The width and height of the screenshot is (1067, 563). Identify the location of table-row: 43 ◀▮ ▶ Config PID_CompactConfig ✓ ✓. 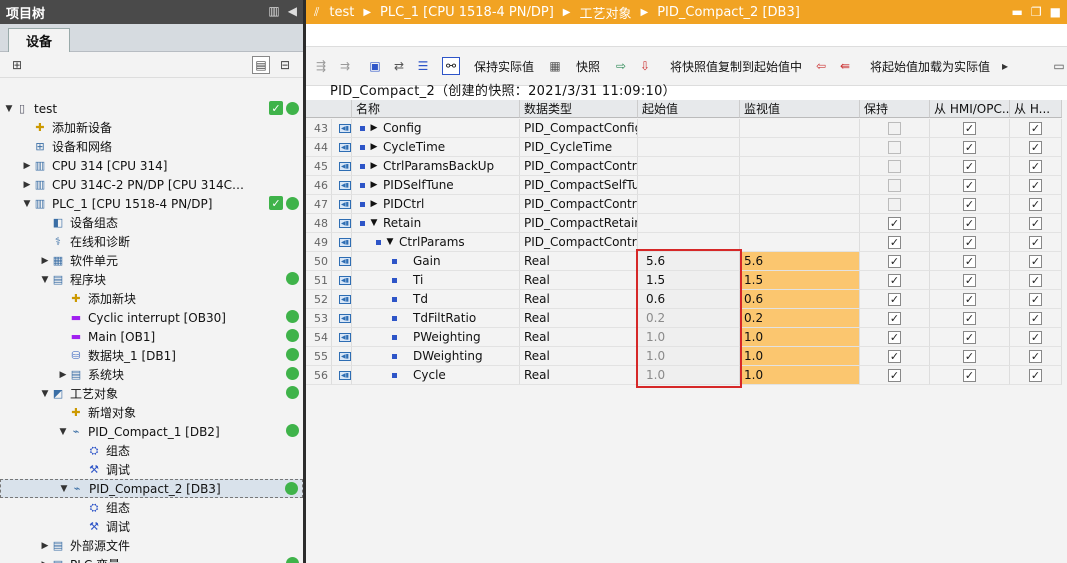
(686, 128).